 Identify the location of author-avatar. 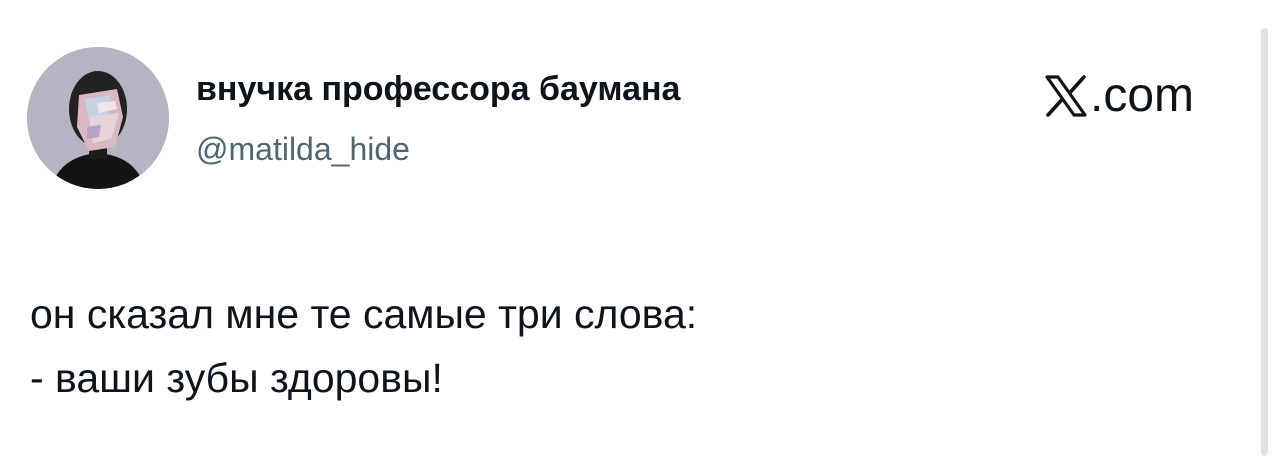
(98, 118).